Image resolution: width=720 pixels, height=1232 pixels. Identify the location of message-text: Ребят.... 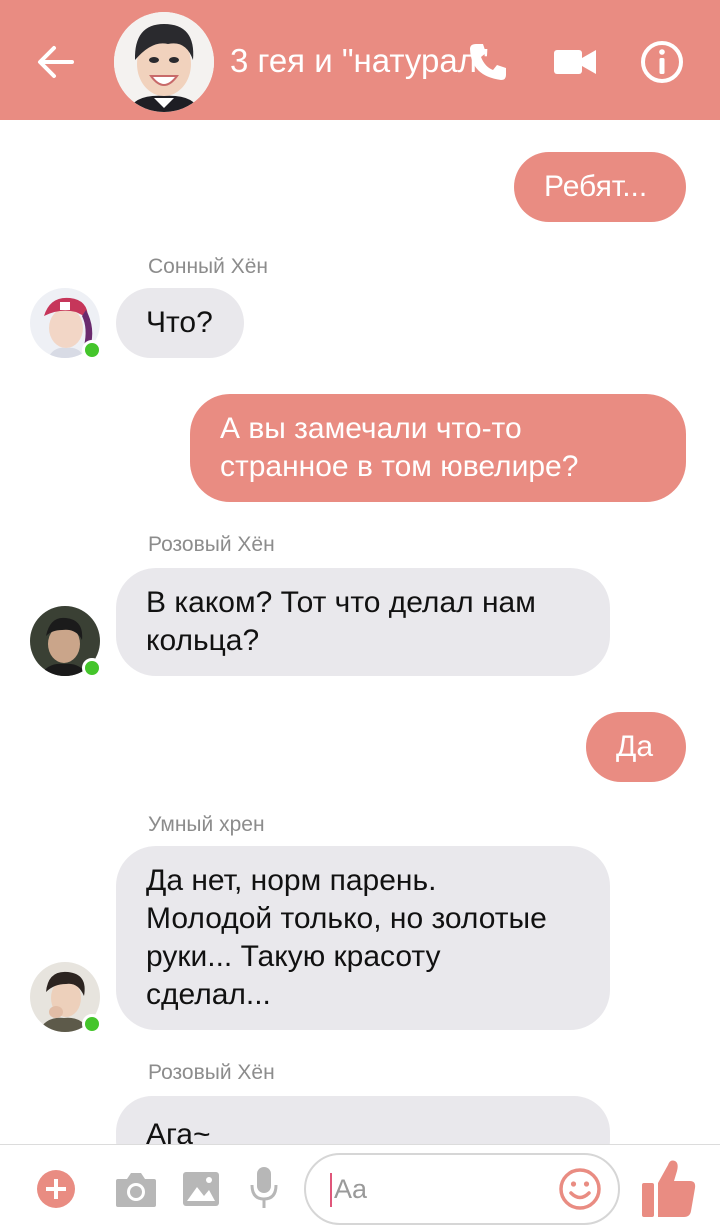
(596, 186).